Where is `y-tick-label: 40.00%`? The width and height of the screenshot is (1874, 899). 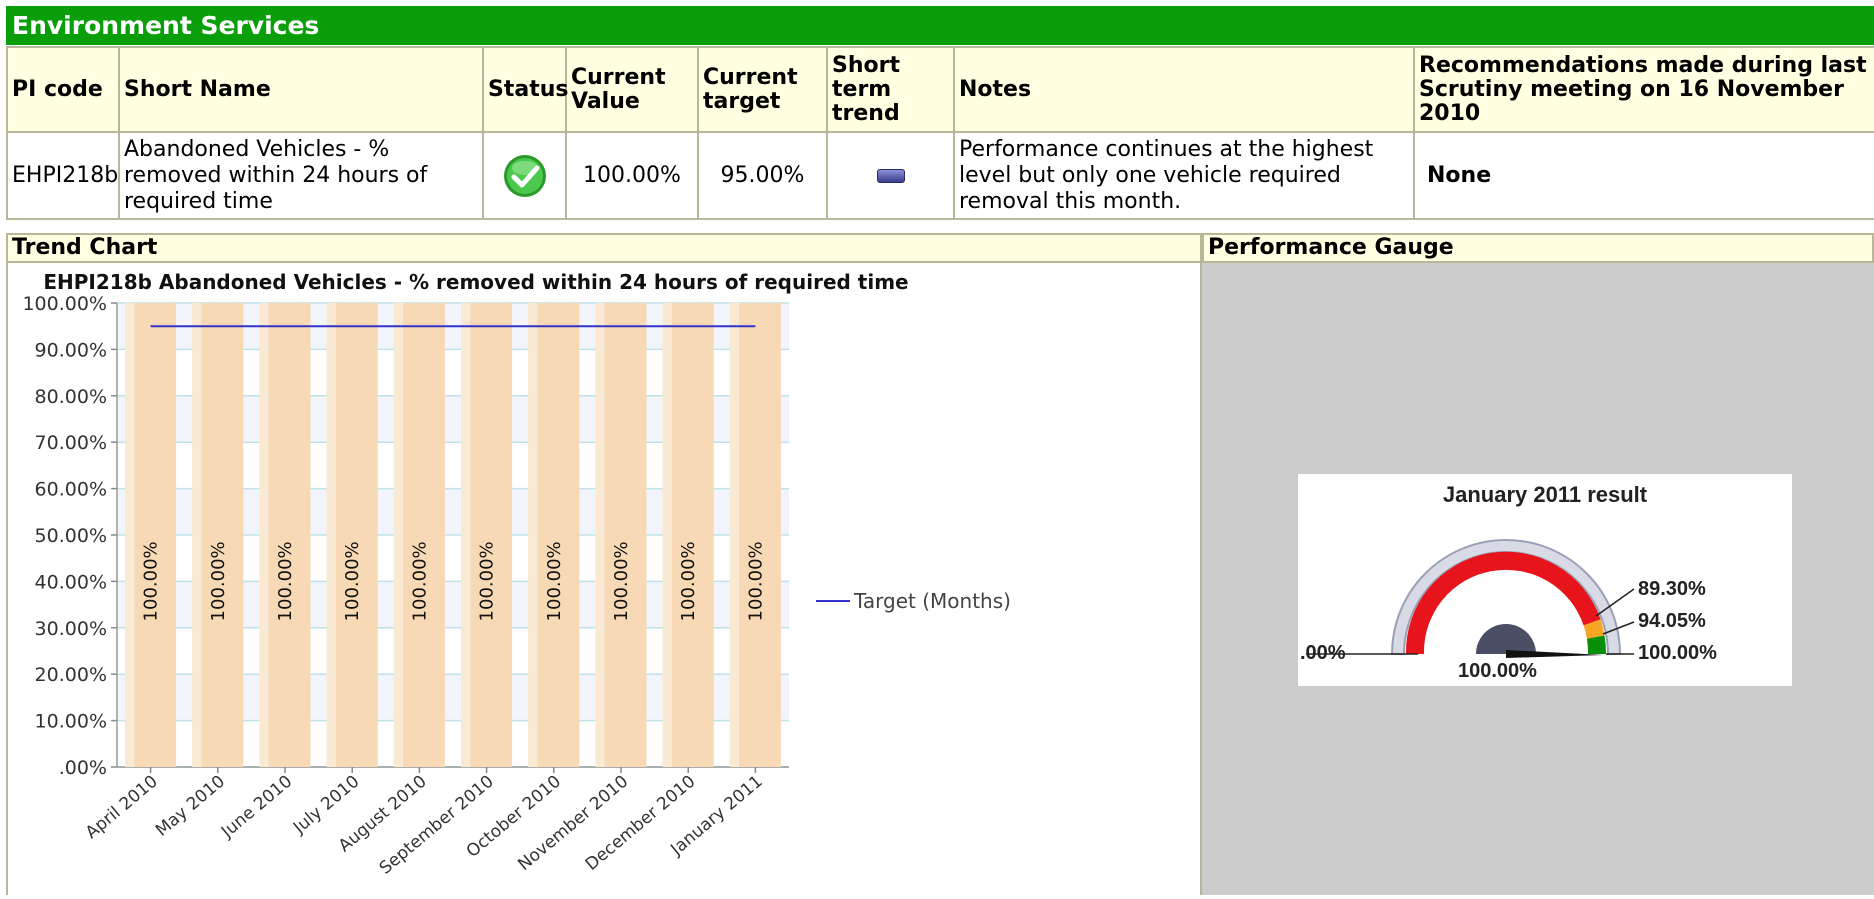
y-tick-label: 40.00% is located at coordinates (71, 582).